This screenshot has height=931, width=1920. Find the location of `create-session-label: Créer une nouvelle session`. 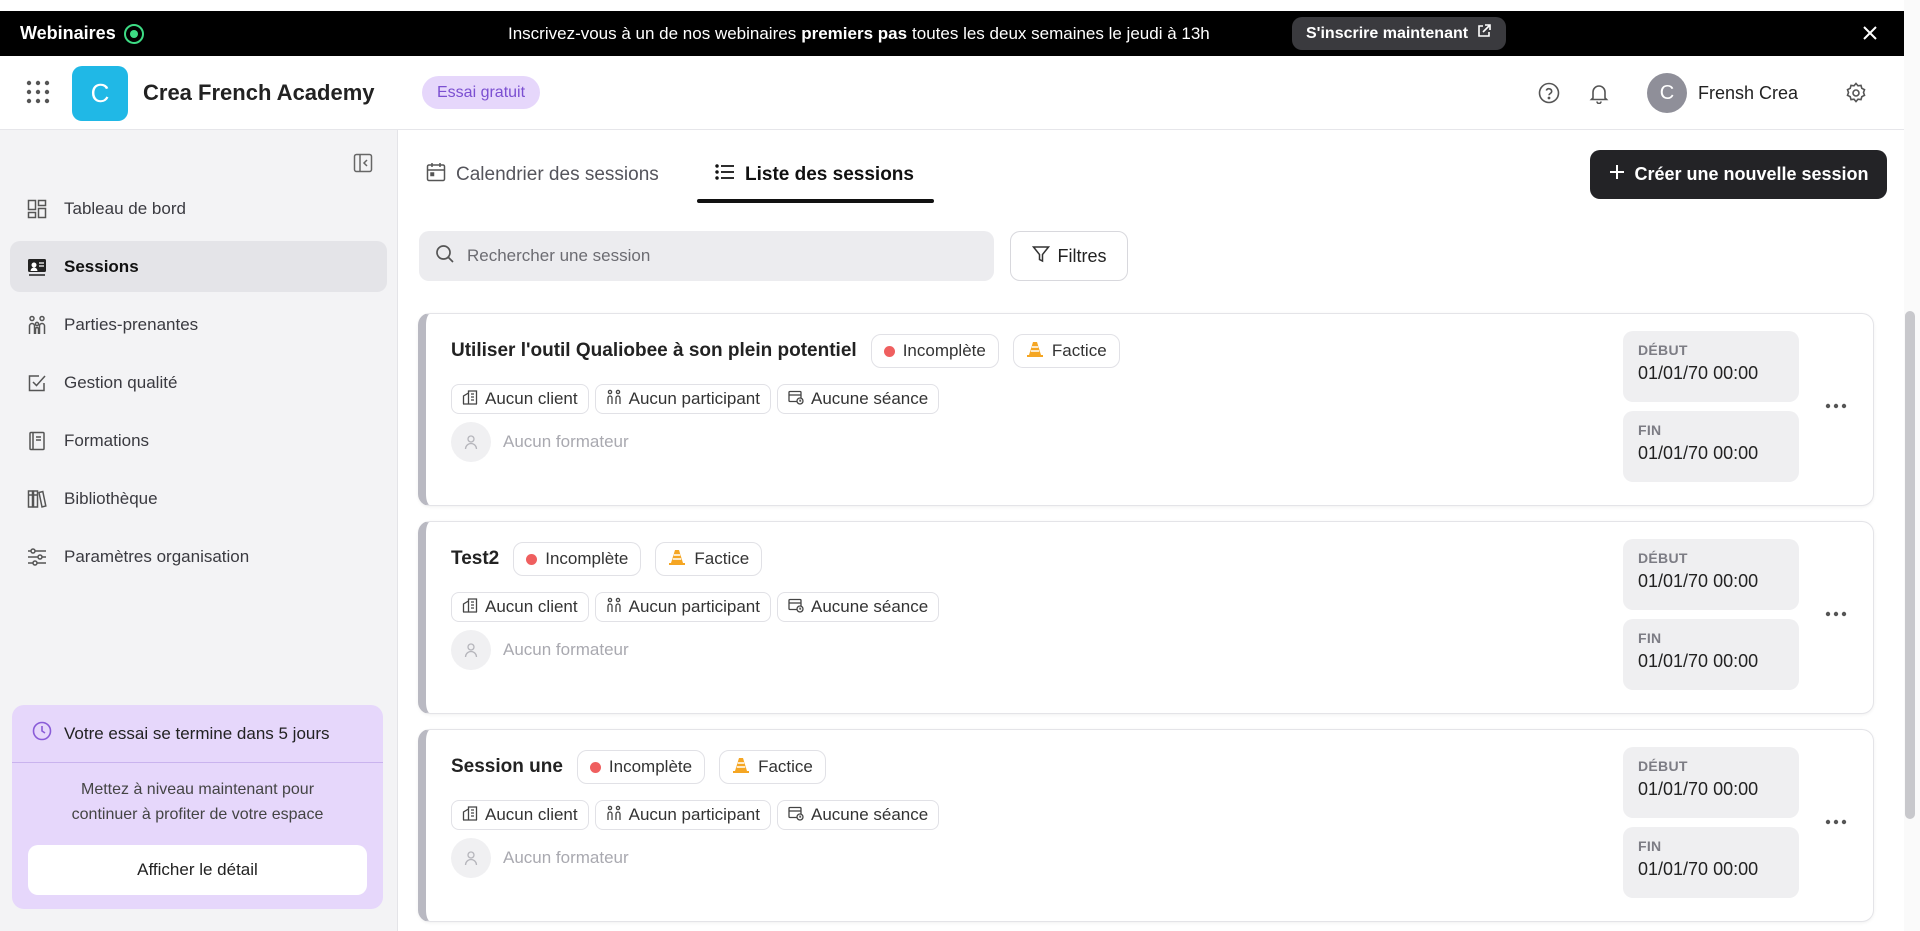

create-session-label: Créer une nouvelle session is located at coordinates (1751, 174).